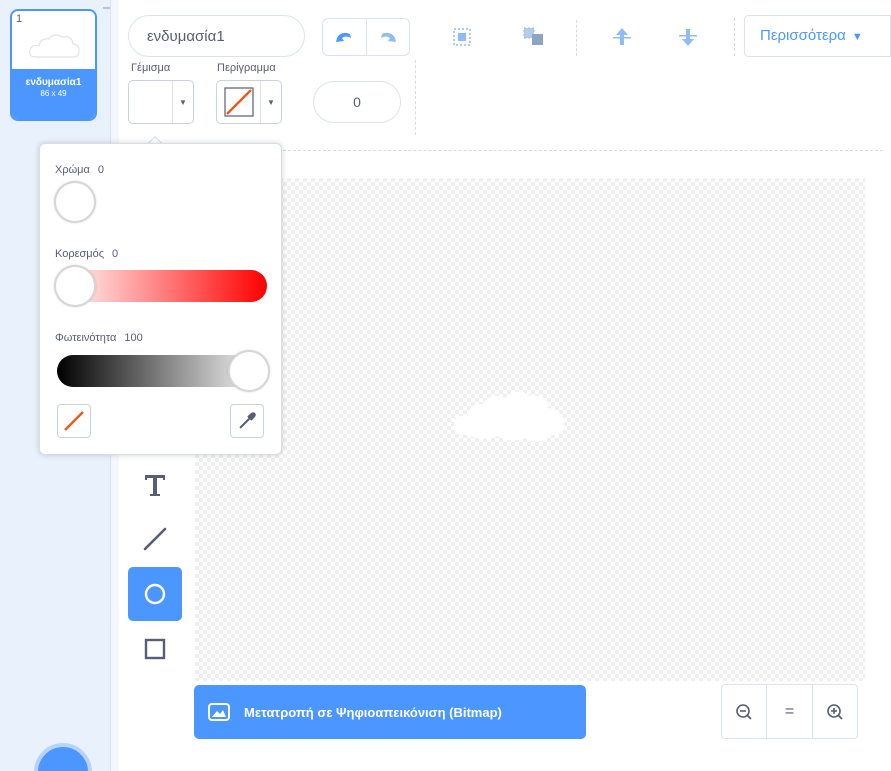 This screenshot has width=891, height=771. Describe the element at coordinates (101, 170) in the screenshot. I see `hue-value: 0` at that location.